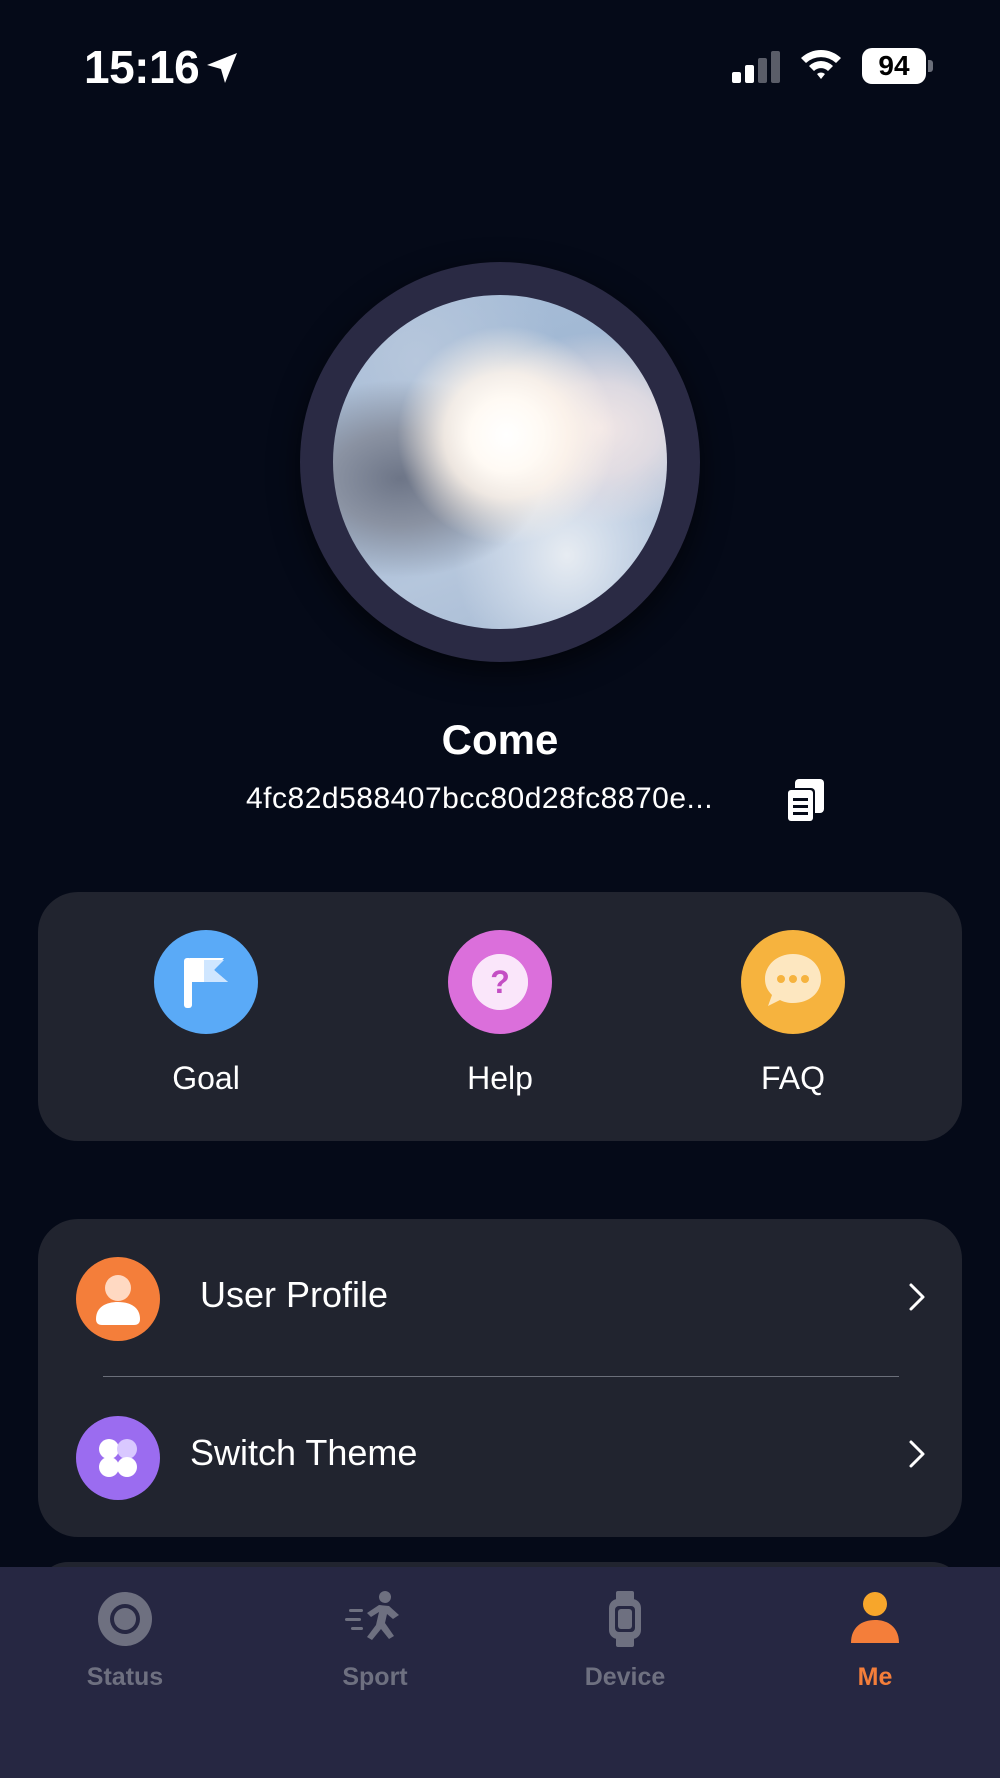  Describe the element at coordinates (894, 66) in the screenshot. I see `battery-level: 94` at that location.